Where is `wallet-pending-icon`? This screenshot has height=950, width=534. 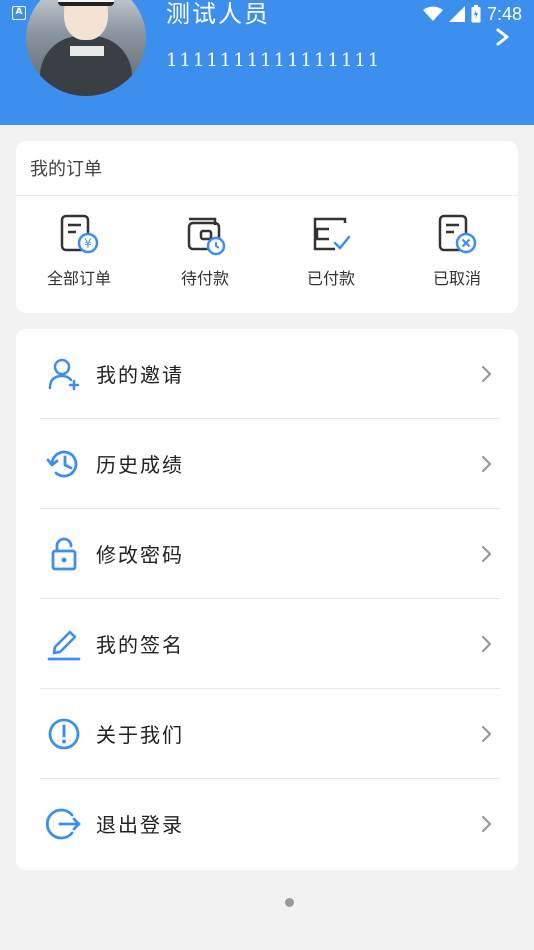 wallet-pending-icon is located at coordinates (206, 236).